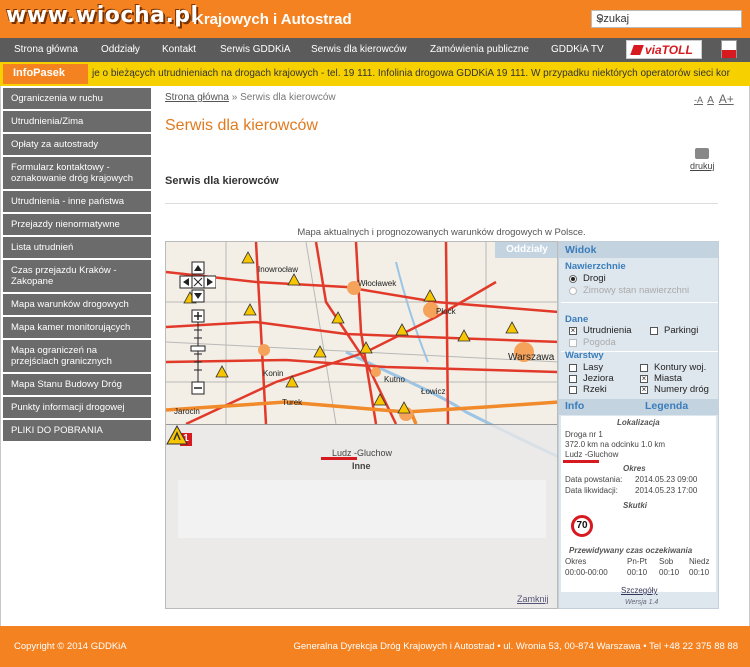 This screenshot has width=750, height=667. Describe the element at coordinates (576, 561) in the screenshot. I see `col-okres: Okres` at that location.